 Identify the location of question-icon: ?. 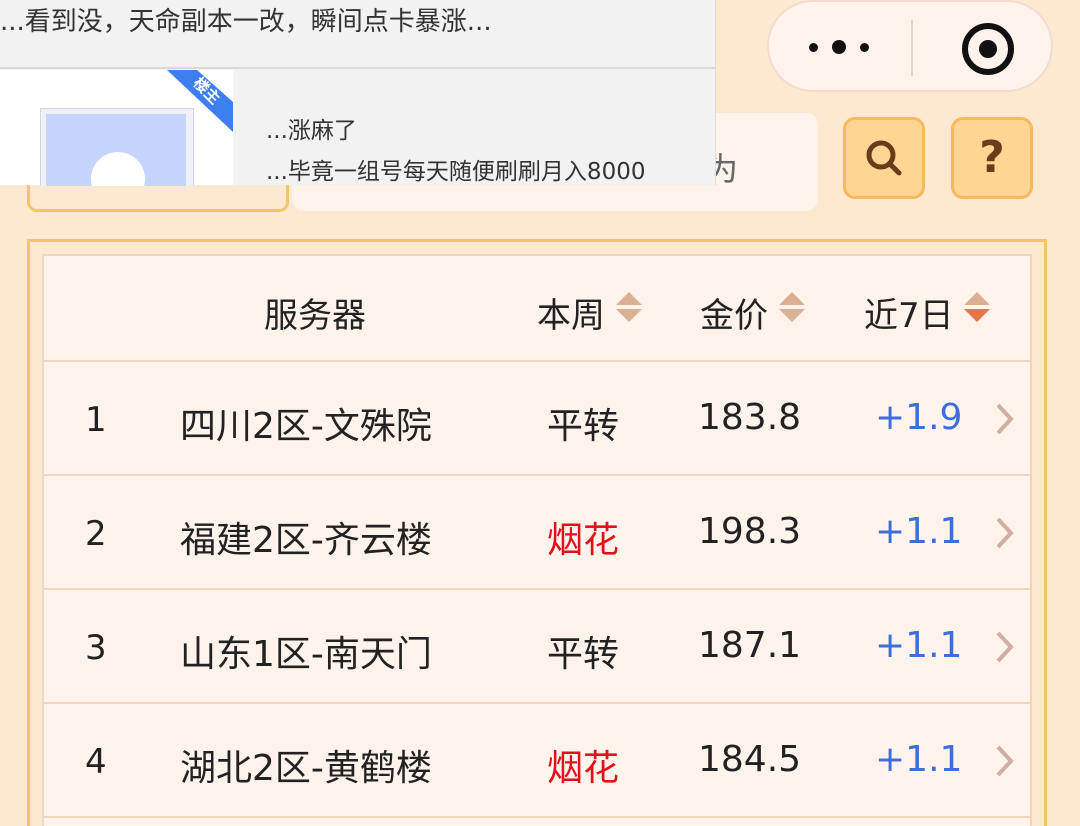
(992, 157).